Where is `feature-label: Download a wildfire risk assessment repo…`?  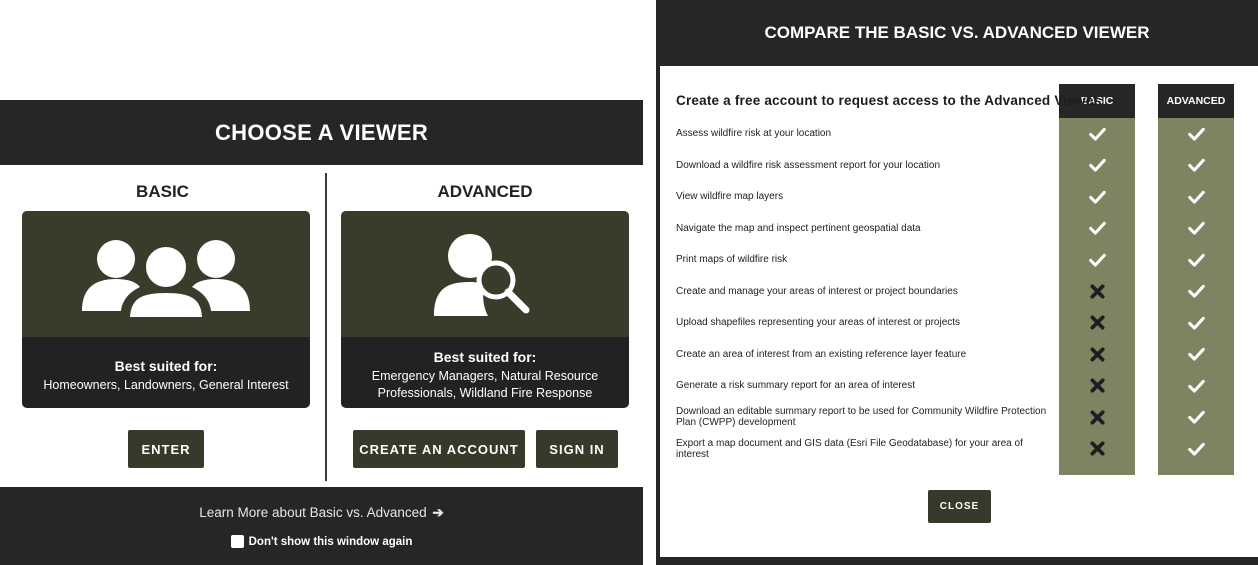 feature-label: Download a wildfire risk assessment repo… is located at coordinates (808, 165).